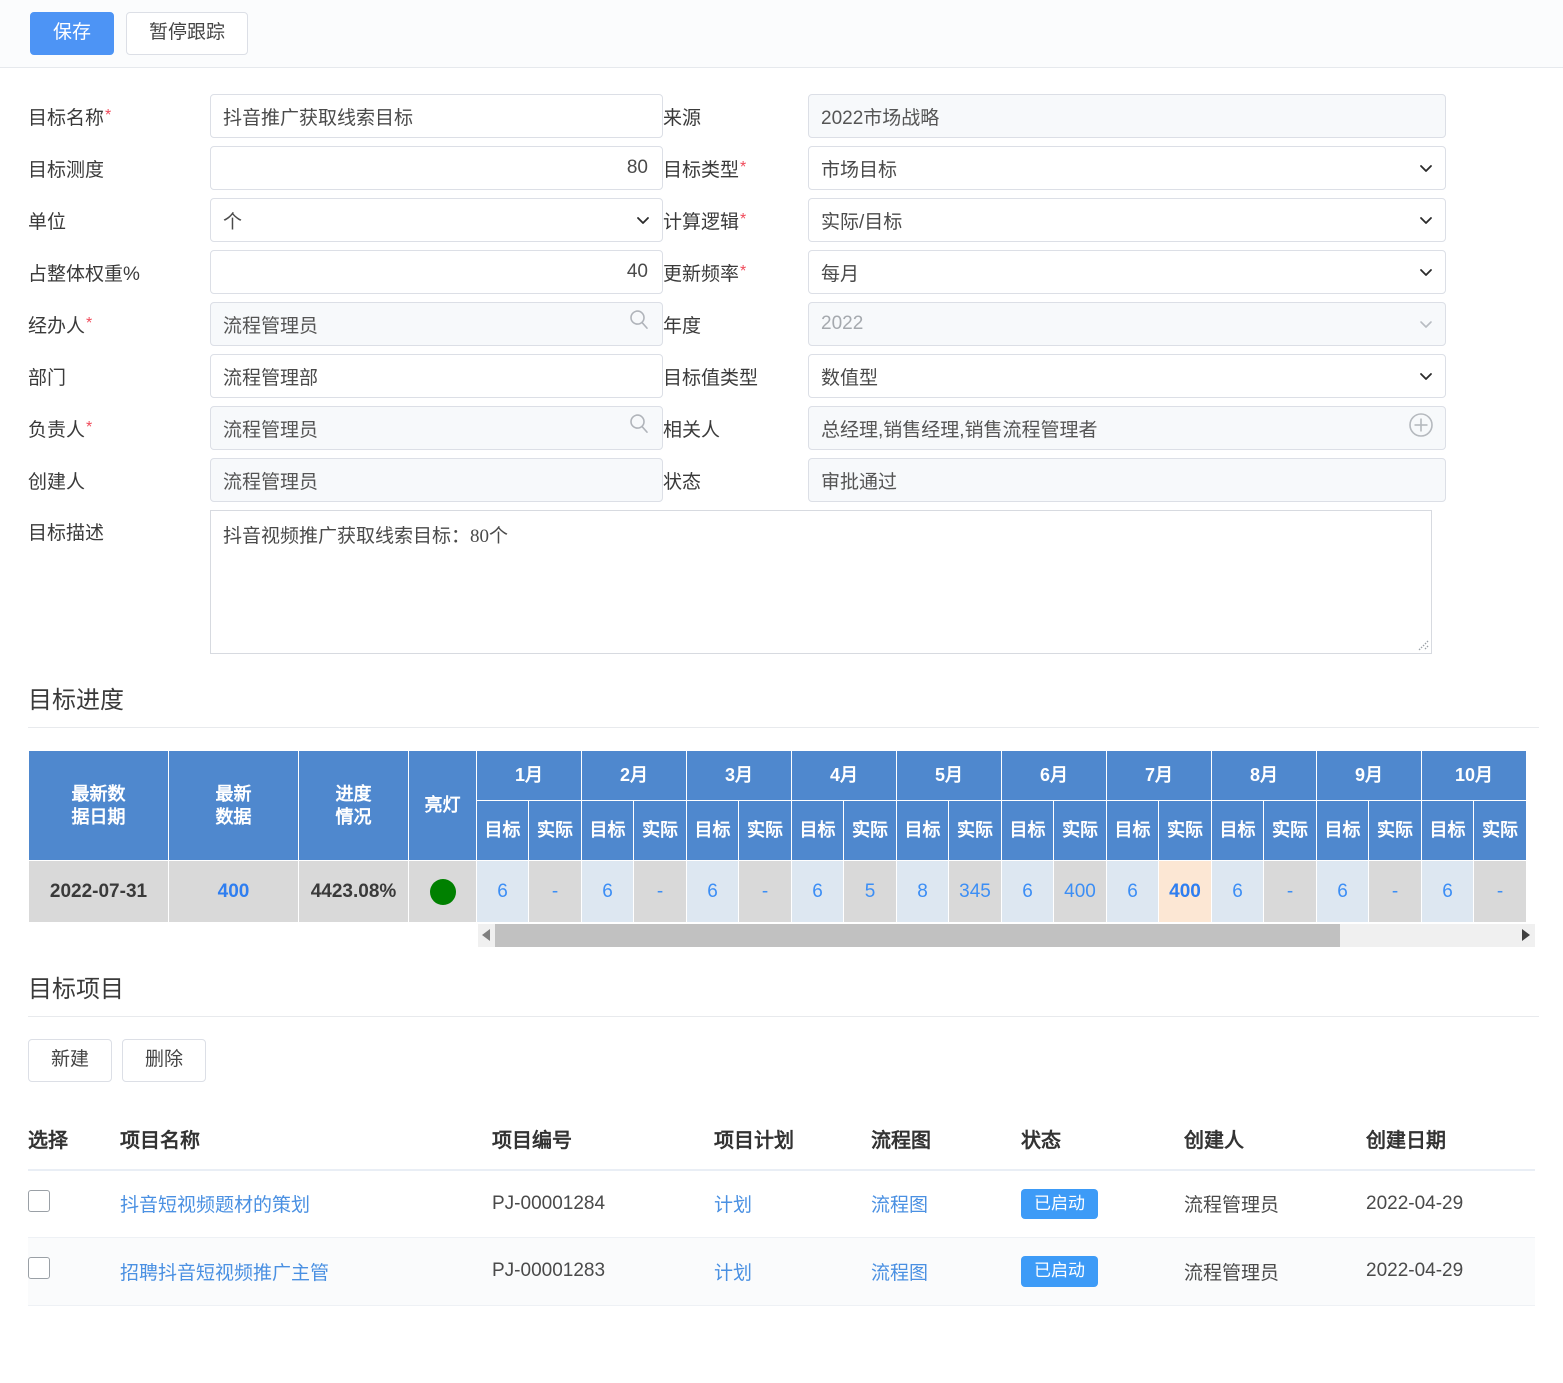 The width and height of the screenshot is (1563, 1383). I want to click on field-left-6-input: 流程管理员, so click(436, 428).